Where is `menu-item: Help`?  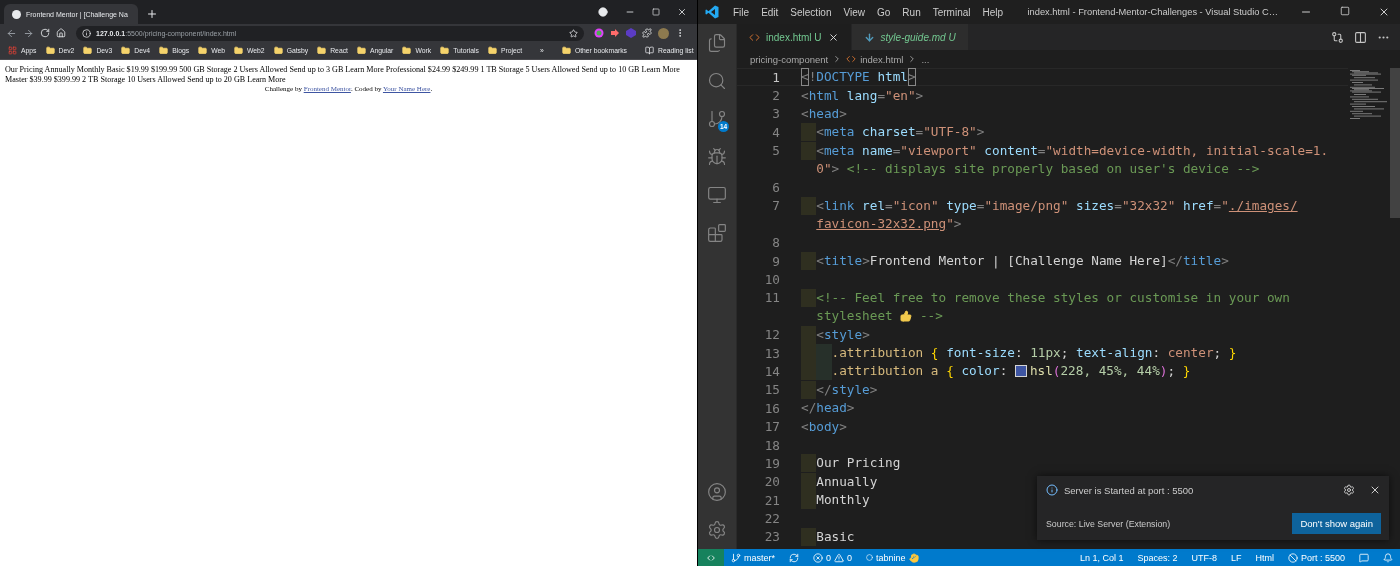
menu-item: Help is located at coordinates (993, 12).